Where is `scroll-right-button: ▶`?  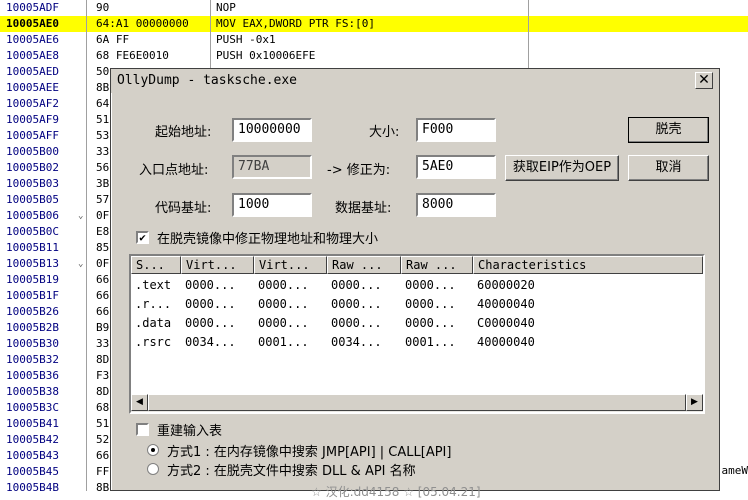 scroll-right-button: ▶ is located at coordinates (694, 402).